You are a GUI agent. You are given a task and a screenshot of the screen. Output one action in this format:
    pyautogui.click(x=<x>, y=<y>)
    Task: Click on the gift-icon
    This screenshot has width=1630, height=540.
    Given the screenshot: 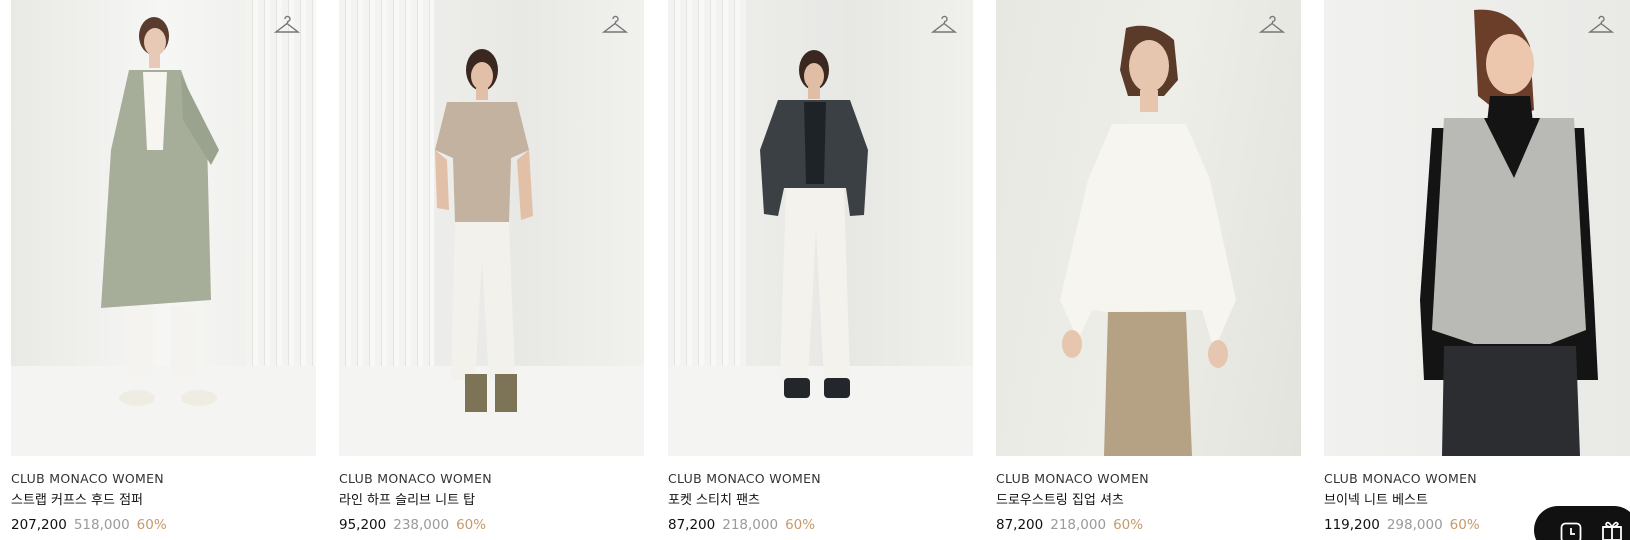 What is the action you would take?
    pyautogui.click(x=1612, y=529)
    